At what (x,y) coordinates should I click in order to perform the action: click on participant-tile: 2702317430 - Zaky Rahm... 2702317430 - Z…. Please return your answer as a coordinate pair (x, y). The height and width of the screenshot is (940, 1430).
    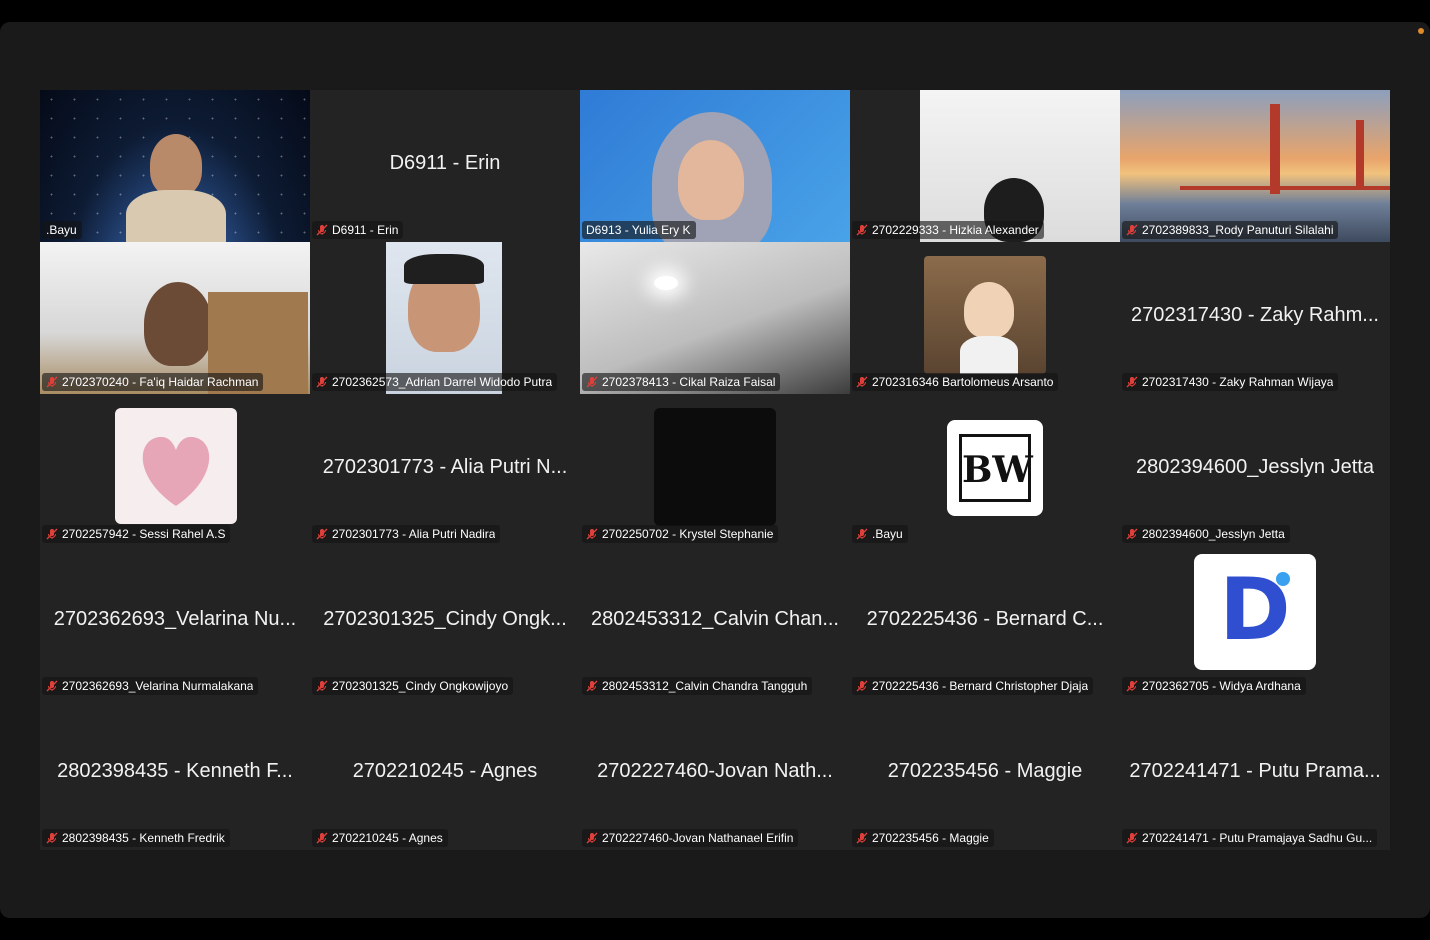
    Looking at the image, I should click on (1255, 318).